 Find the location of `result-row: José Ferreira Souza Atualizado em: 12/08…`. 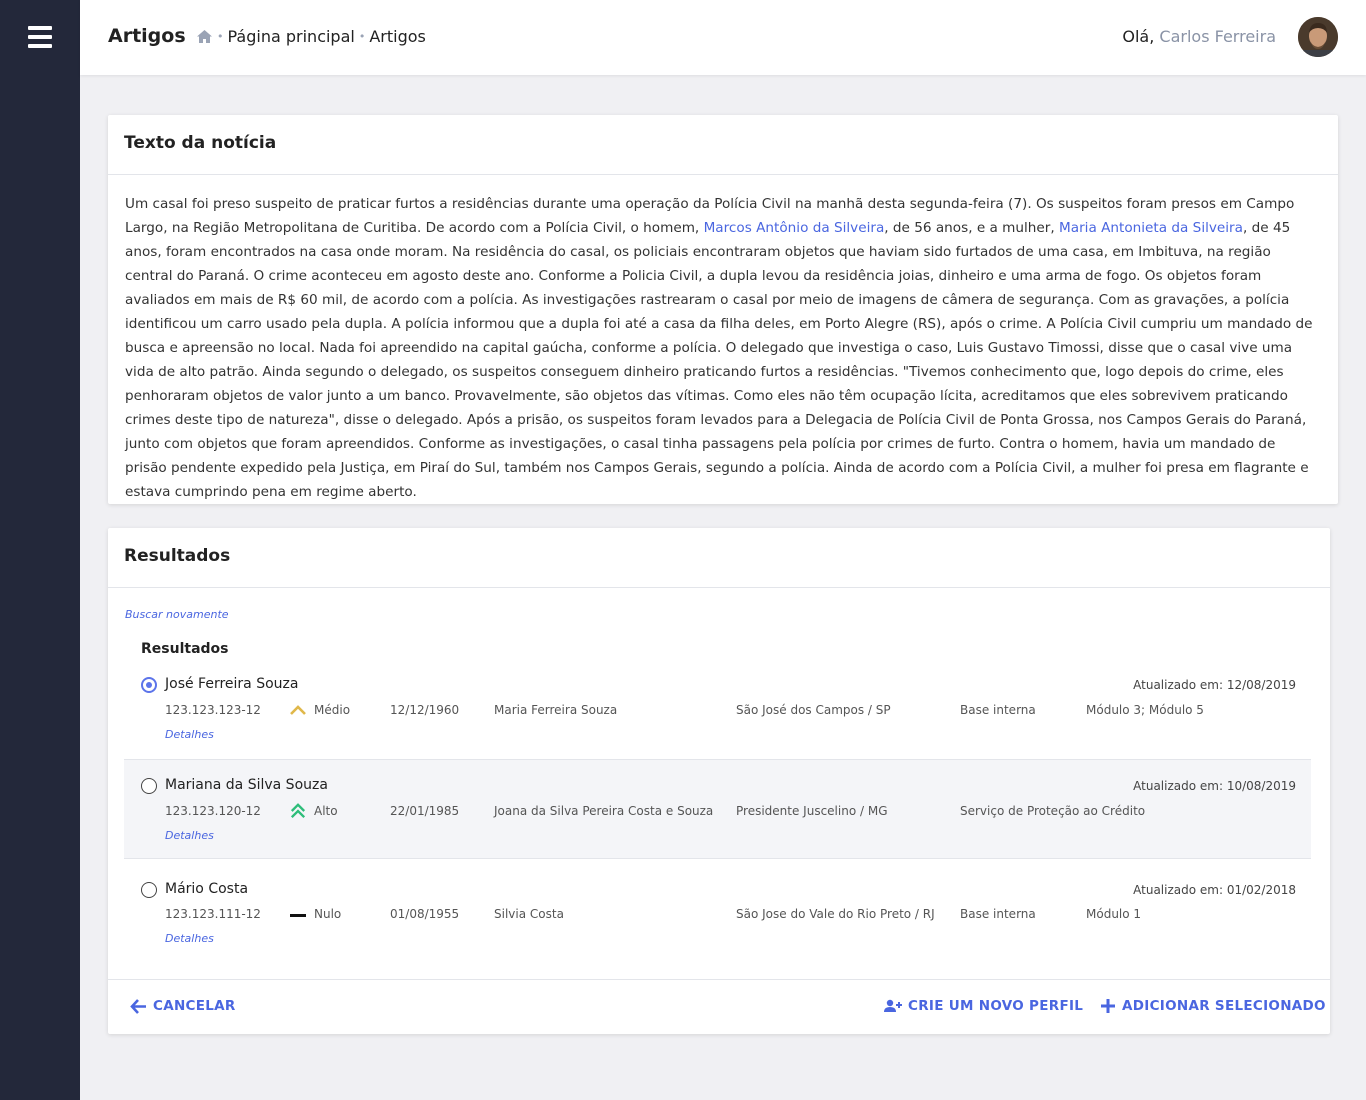

result-row: José Ferreira Souza Atualizado em: 12/08… is located at coordinates (717, 709).